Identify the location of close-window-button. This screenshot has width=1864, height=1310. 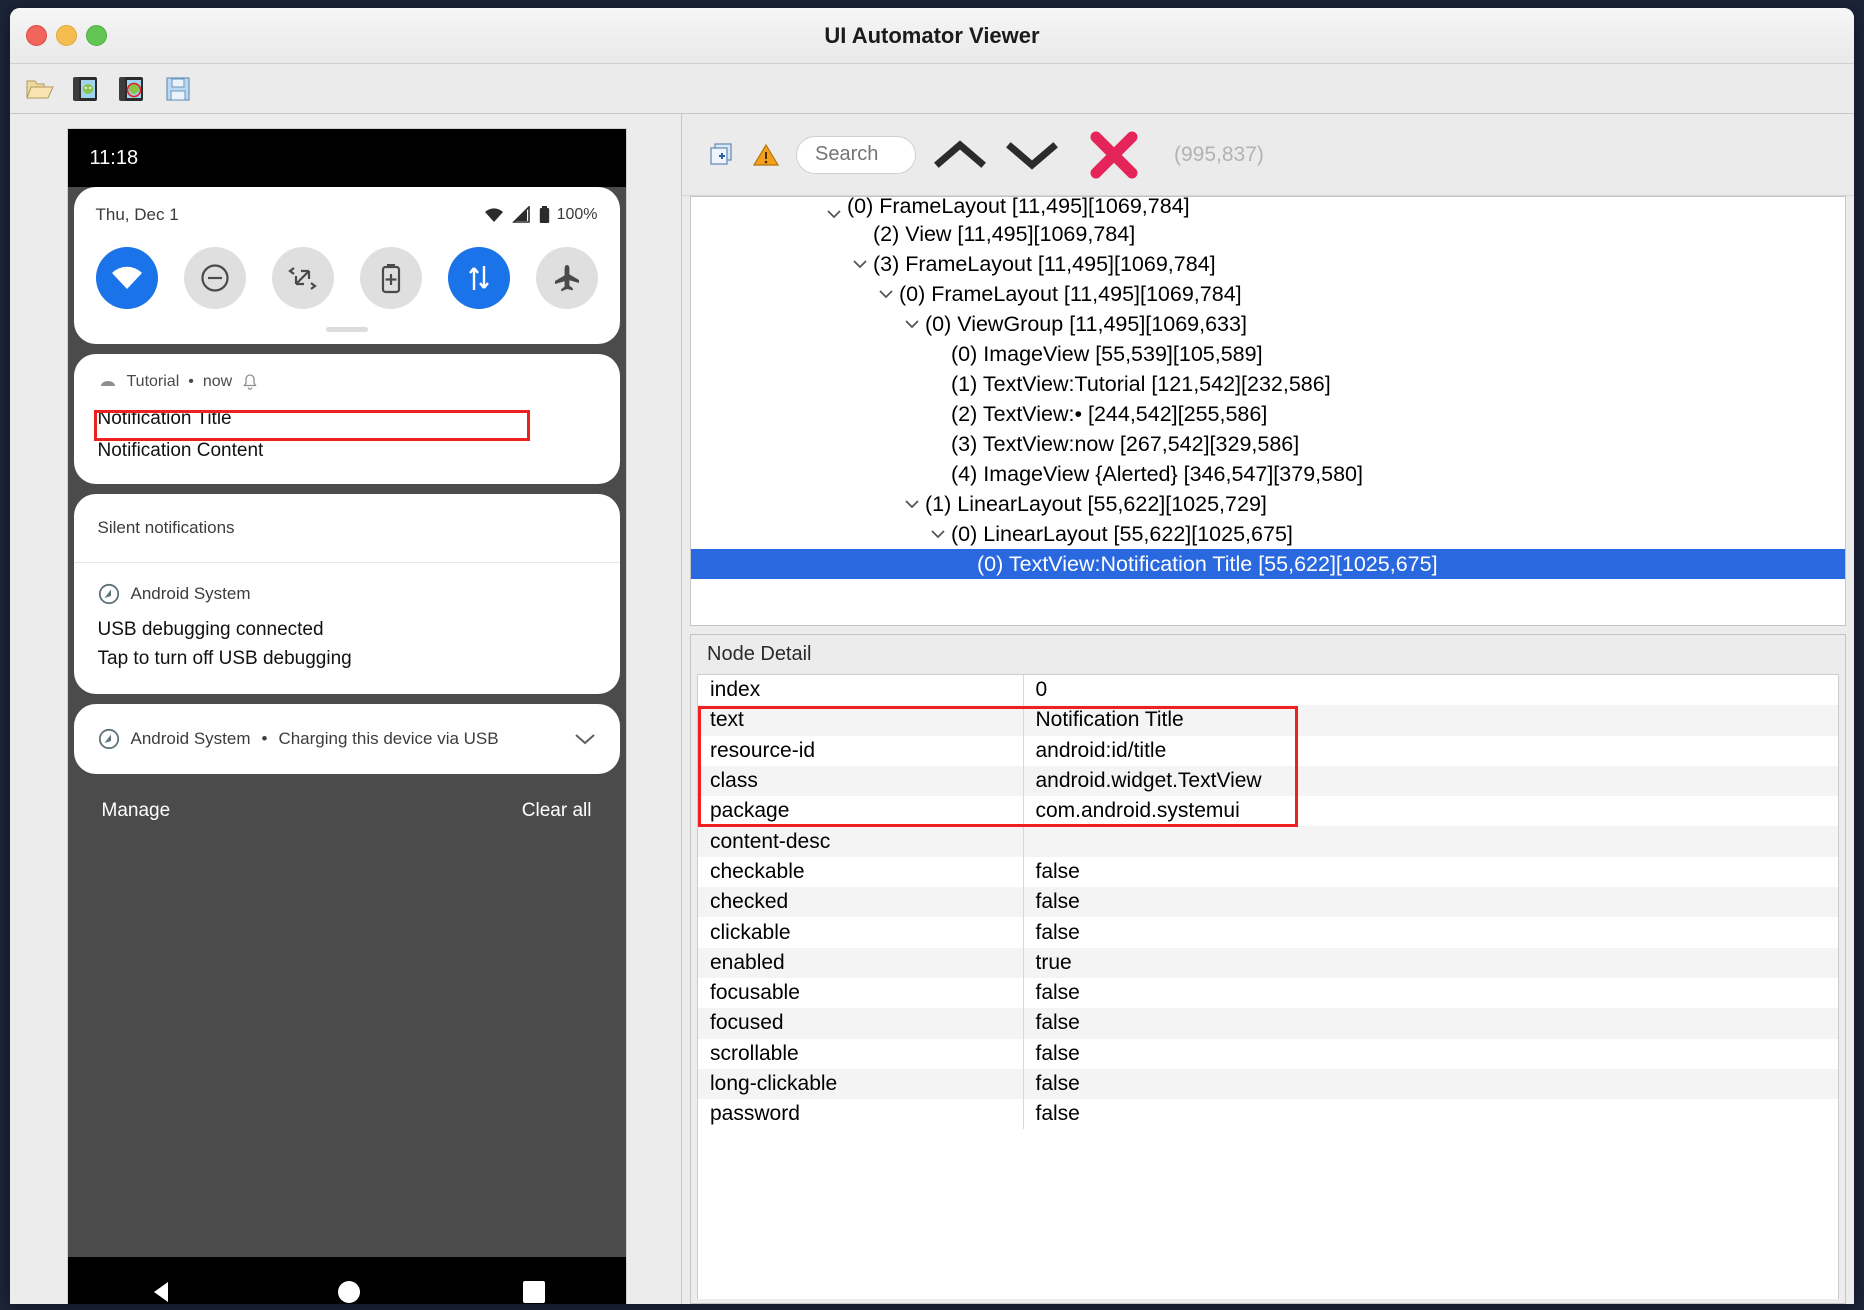
(36, 35).